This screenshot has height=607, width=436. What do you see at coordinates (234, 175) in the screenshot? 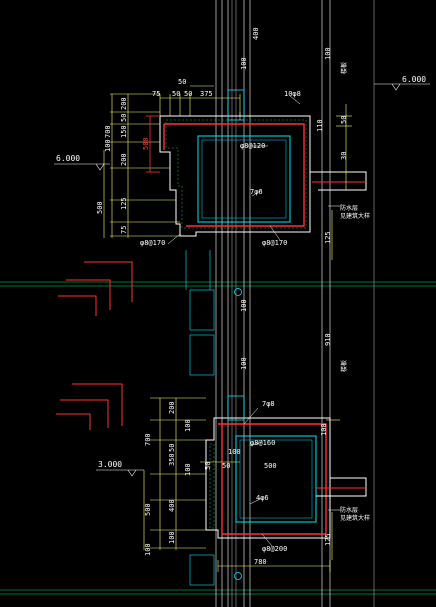
I see `upper-beam-rebar` at bounding box center [234, 175].